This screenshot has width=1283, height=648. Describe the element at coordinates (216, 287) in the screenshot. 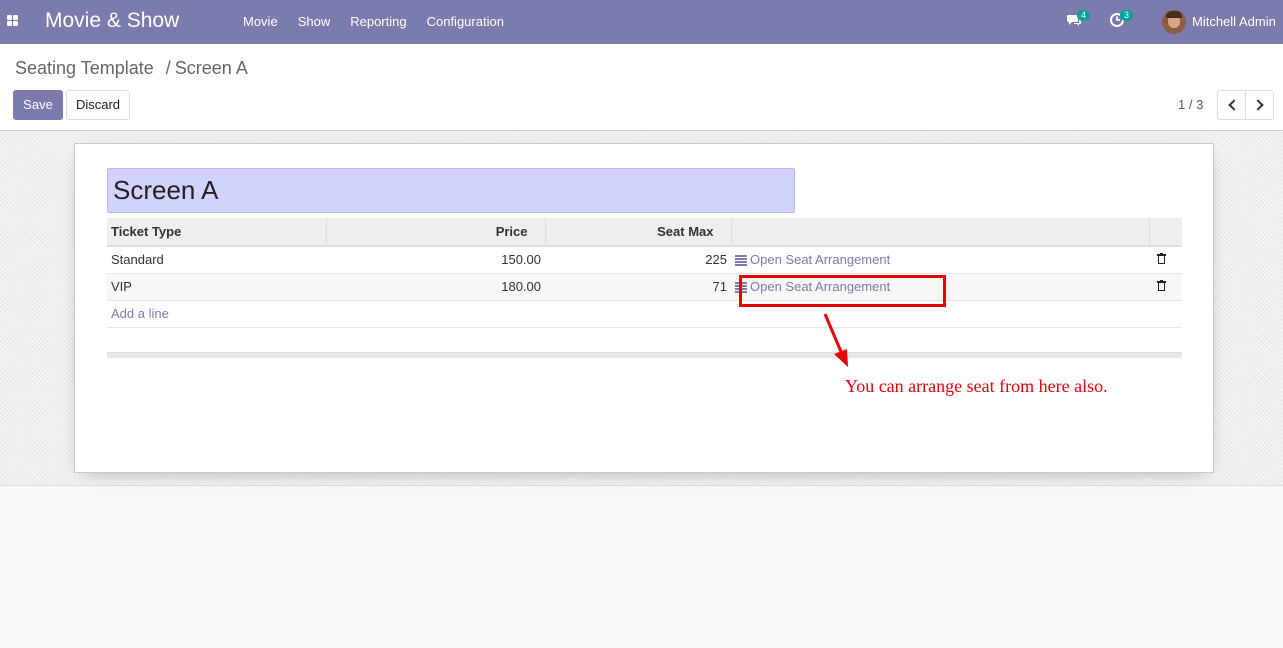

I see `cell-ticket-type: VIP` at that location.